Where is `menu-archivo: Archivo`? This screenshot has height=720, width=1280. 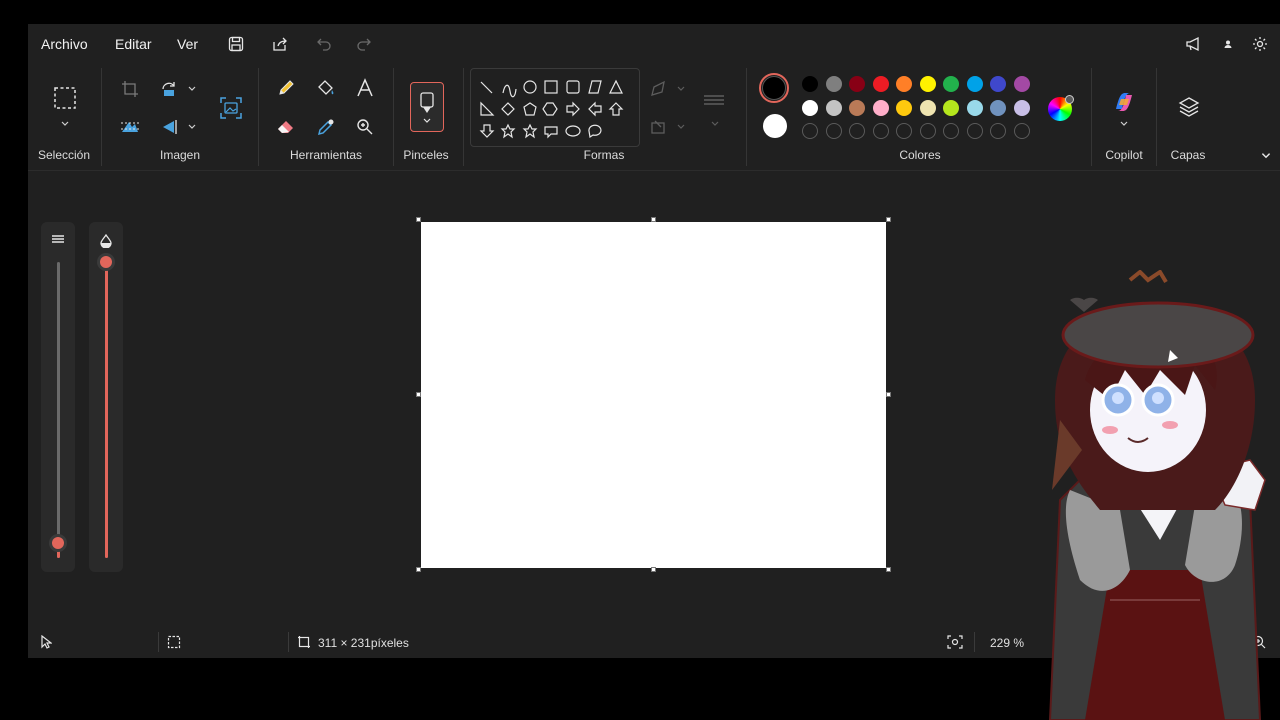
menu-archivo: Archivo is located at coordinates (64, 44).